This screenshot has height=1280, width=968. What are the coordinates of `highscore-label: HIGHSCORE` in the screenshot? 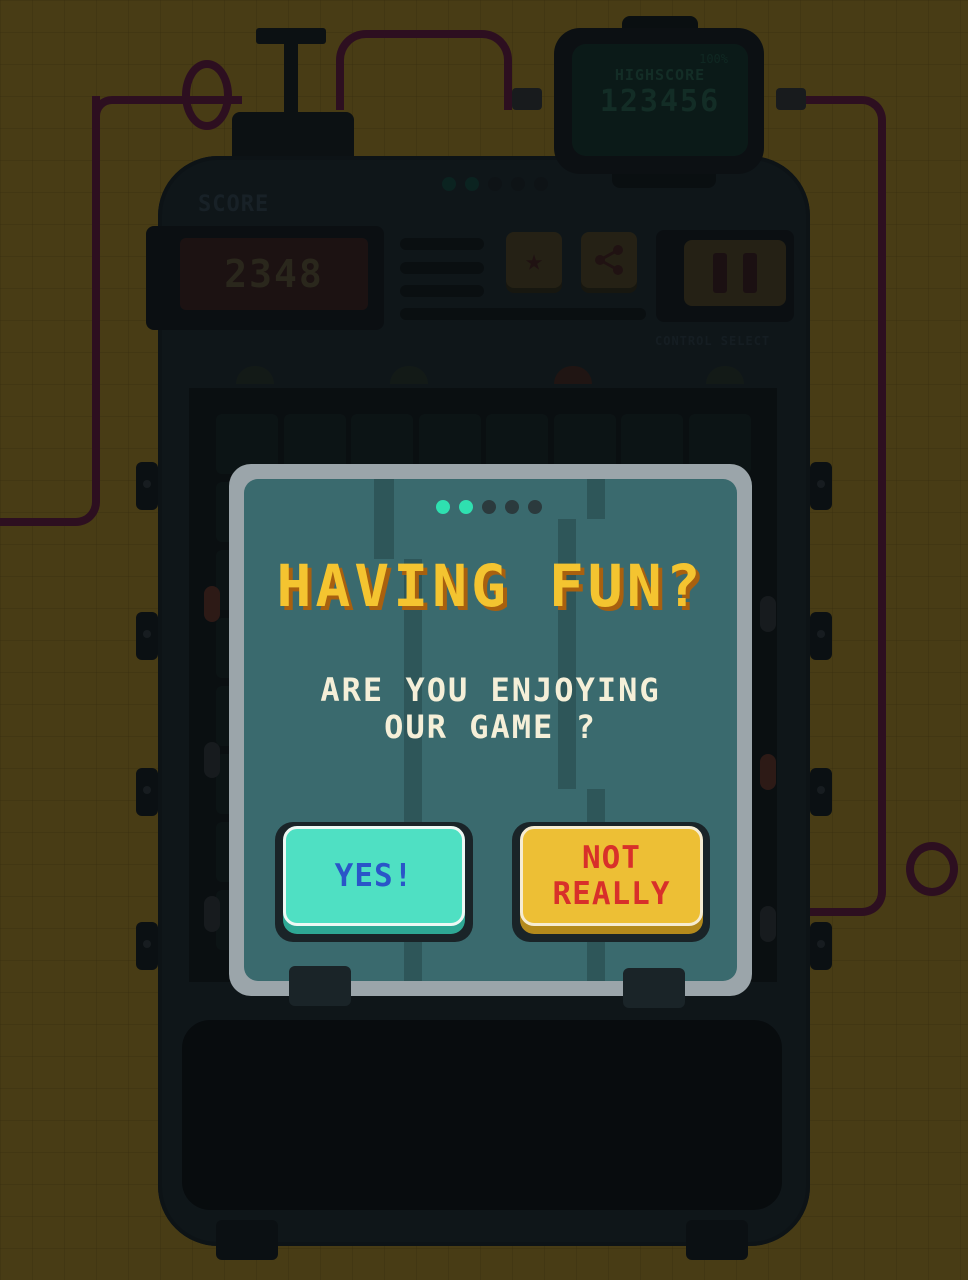 It's located at (660, 75).